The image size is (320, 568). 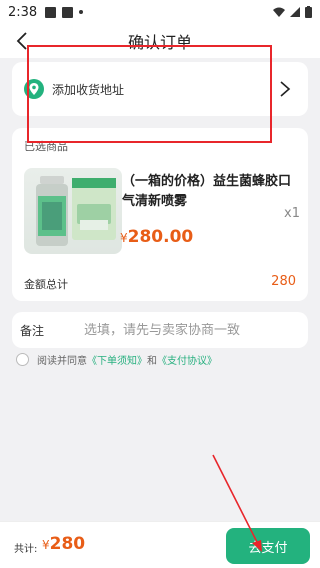 I want to click on price-amount: 280.00, so click(x=160, y=237).